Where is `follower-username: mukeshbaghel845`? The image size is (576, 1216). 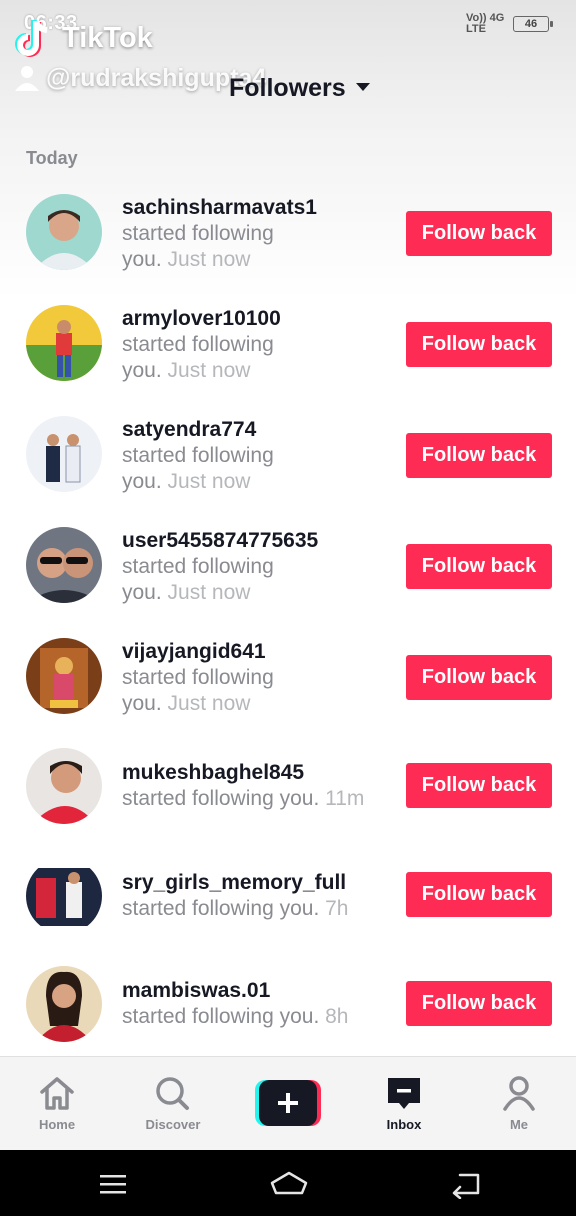 follower-username: mukeshbaghel845 is located at coordinates (213, 773).